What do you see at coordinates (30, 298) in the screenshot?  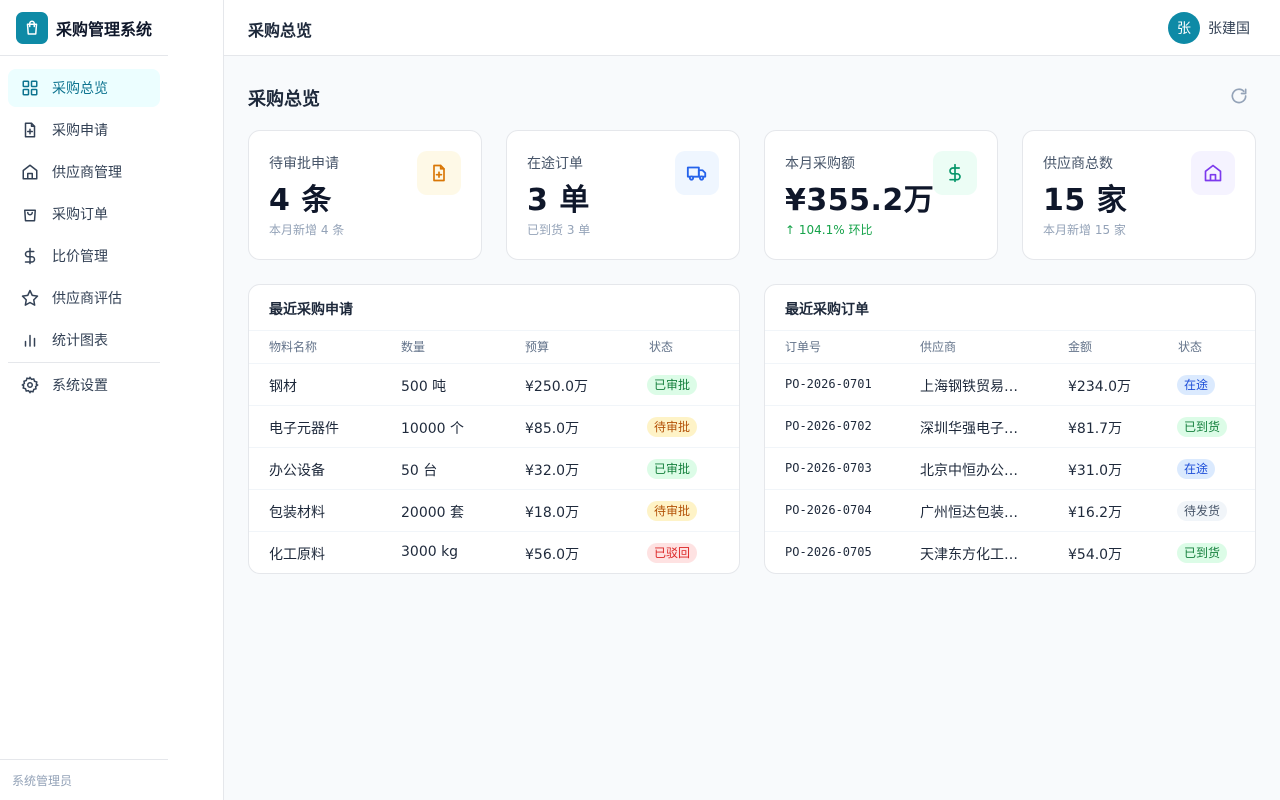 I see `star-icon` at bounding box center [30, 298].